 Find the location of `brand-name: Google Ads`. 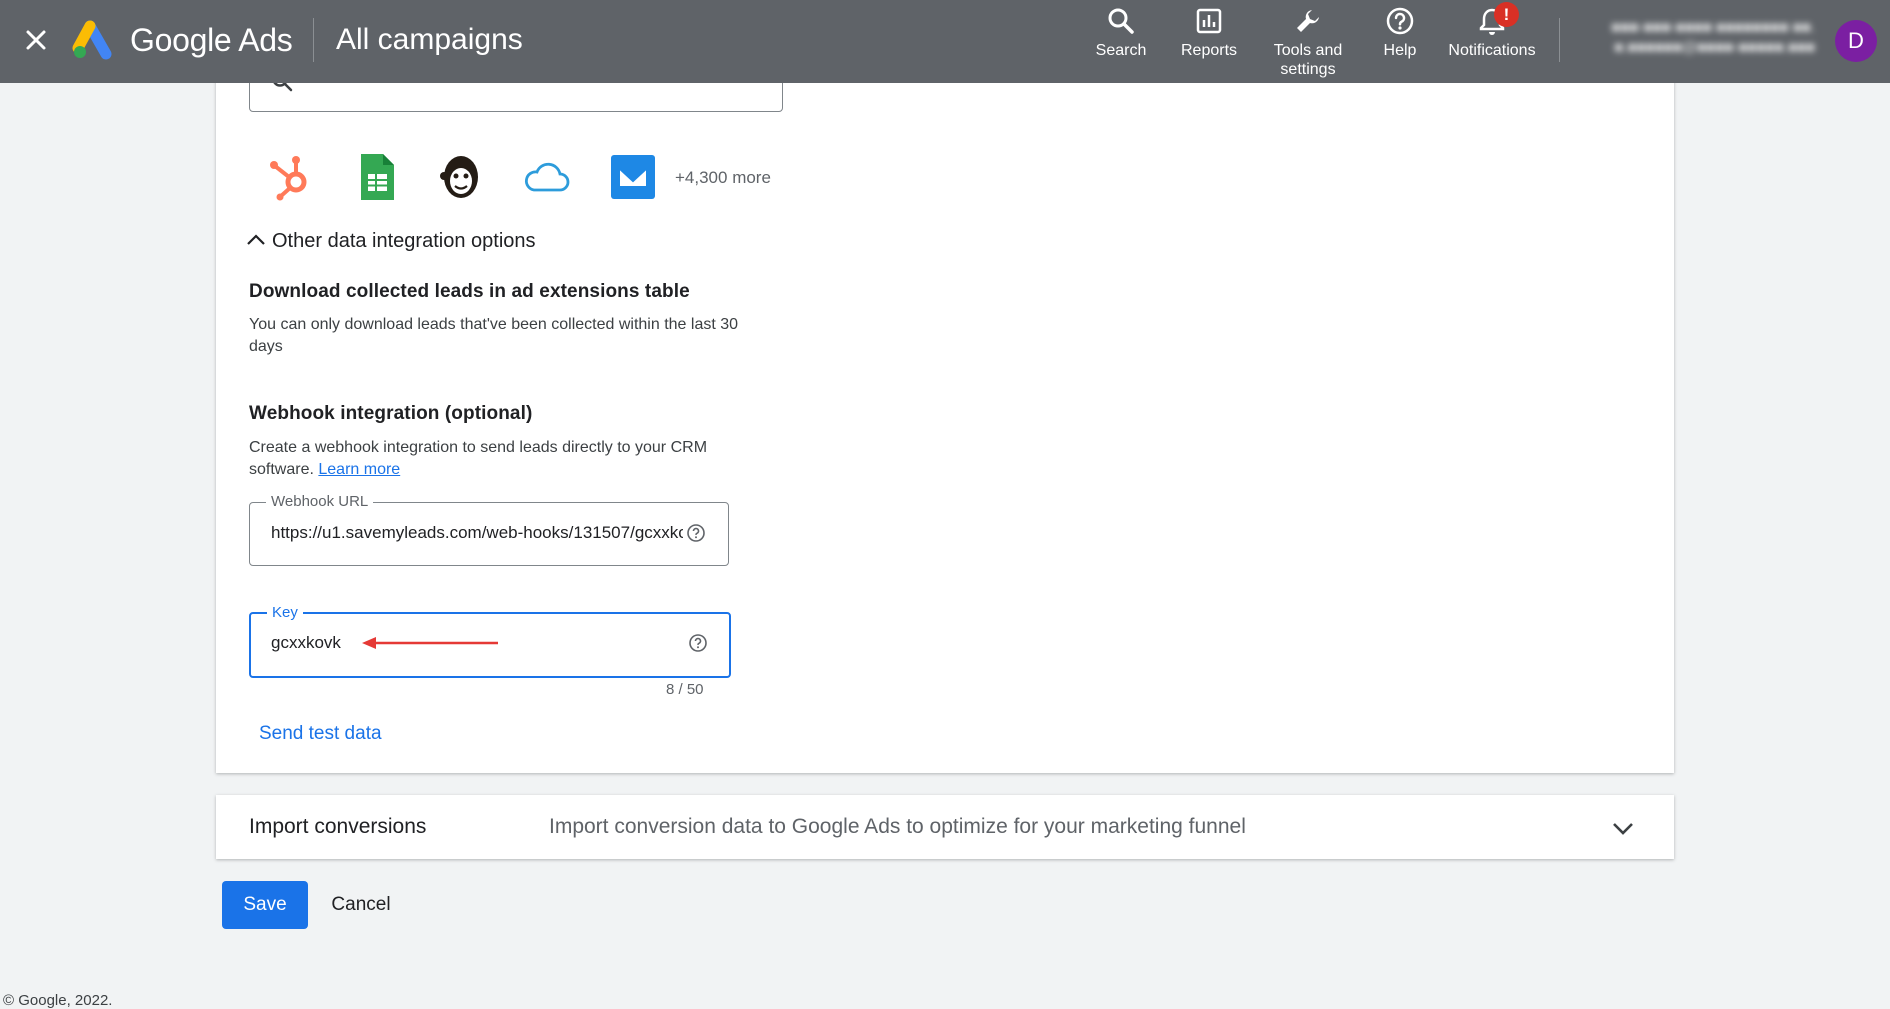

brand-name: Google Ads is located at coordinates (211, 40).